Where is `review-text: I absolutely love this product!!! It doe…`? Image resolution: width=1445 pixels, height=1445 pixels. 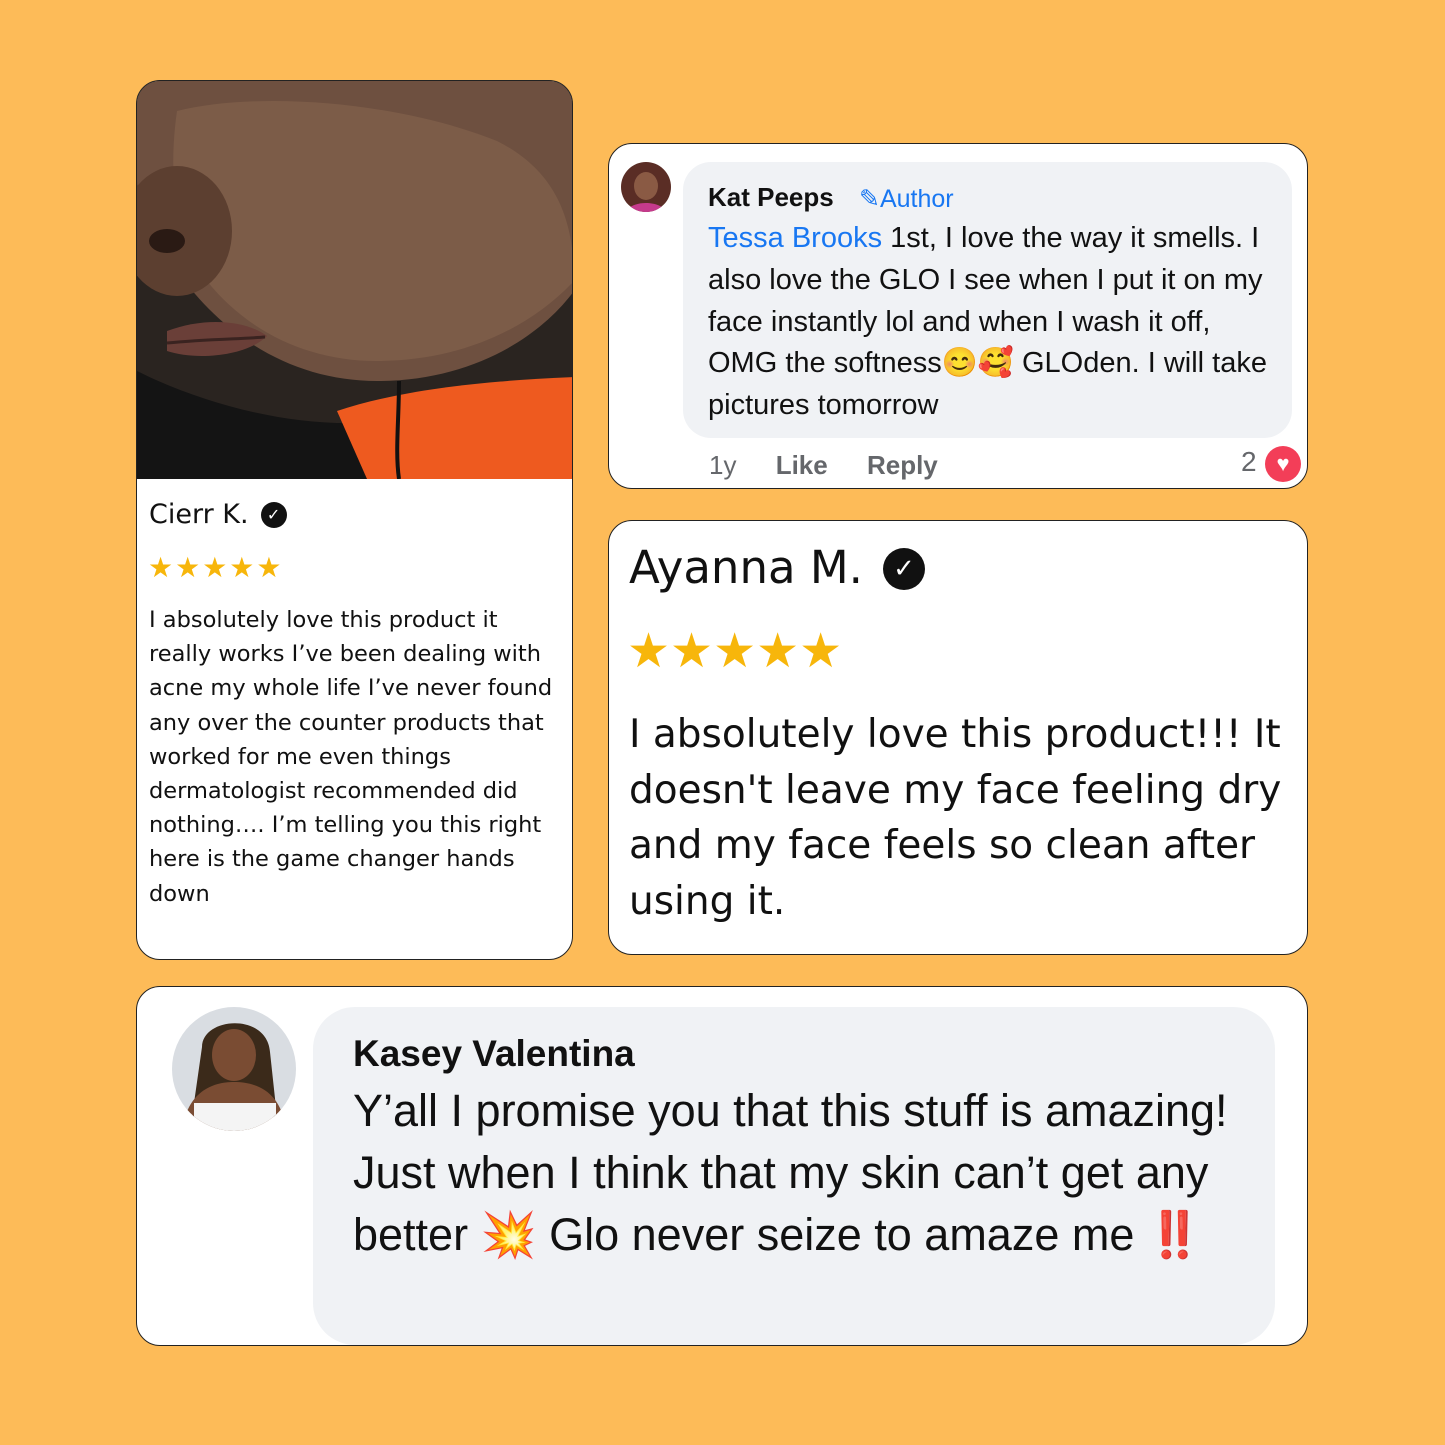 review-text: I absolutely love this product!!! It doe… is located at coordinates (955, 818).